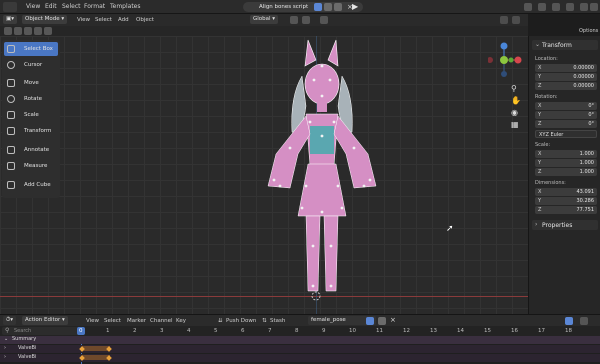  What do you see at coordinates (506, 60) in the screenshot?
I see `navigation-gizmo` at bounding box center [506, 60].